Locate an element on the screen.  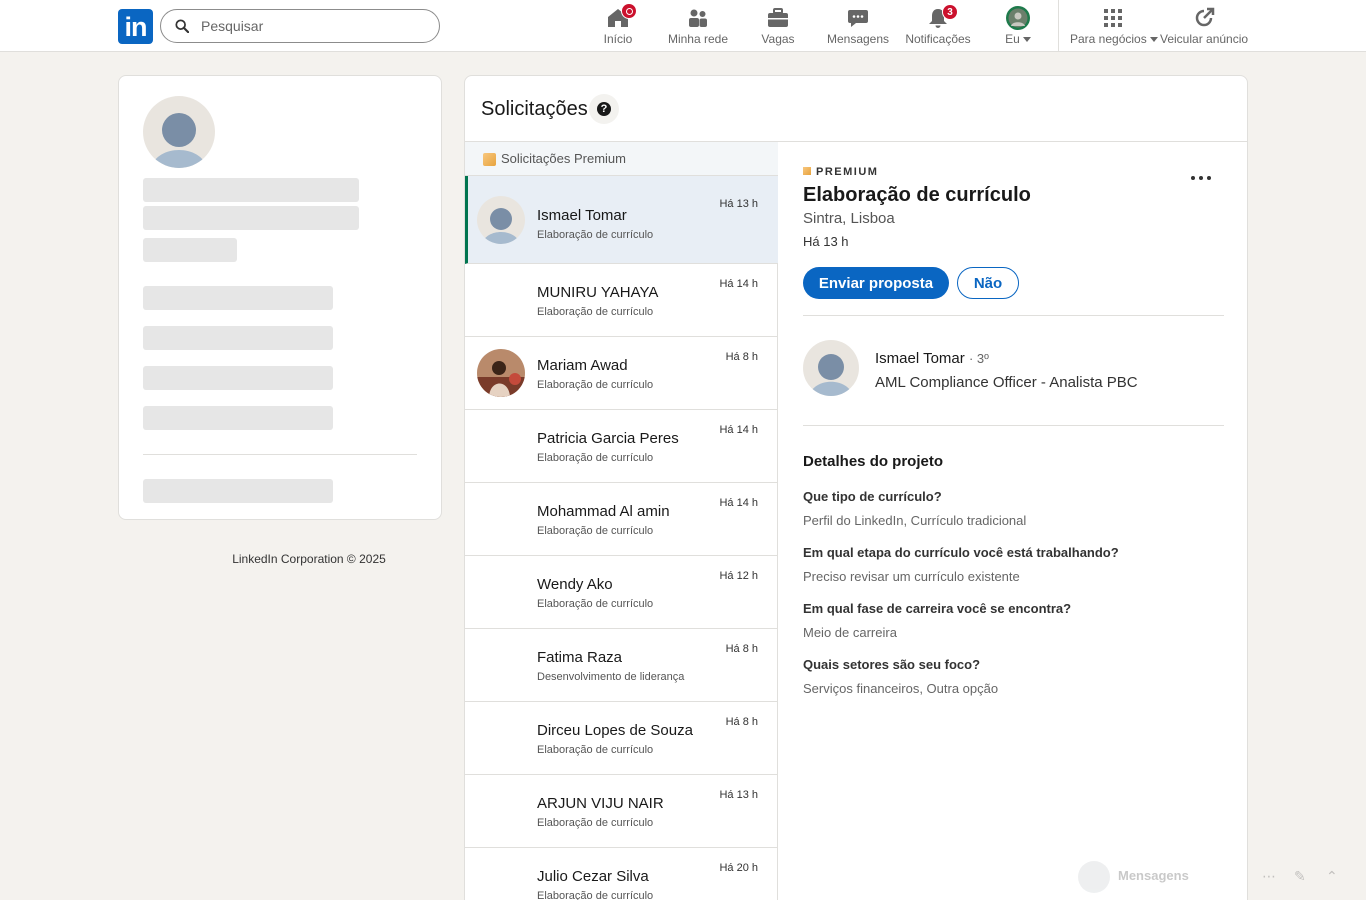
nav-item-notifications: 3 Notificações is located at coordinates (938, 26).